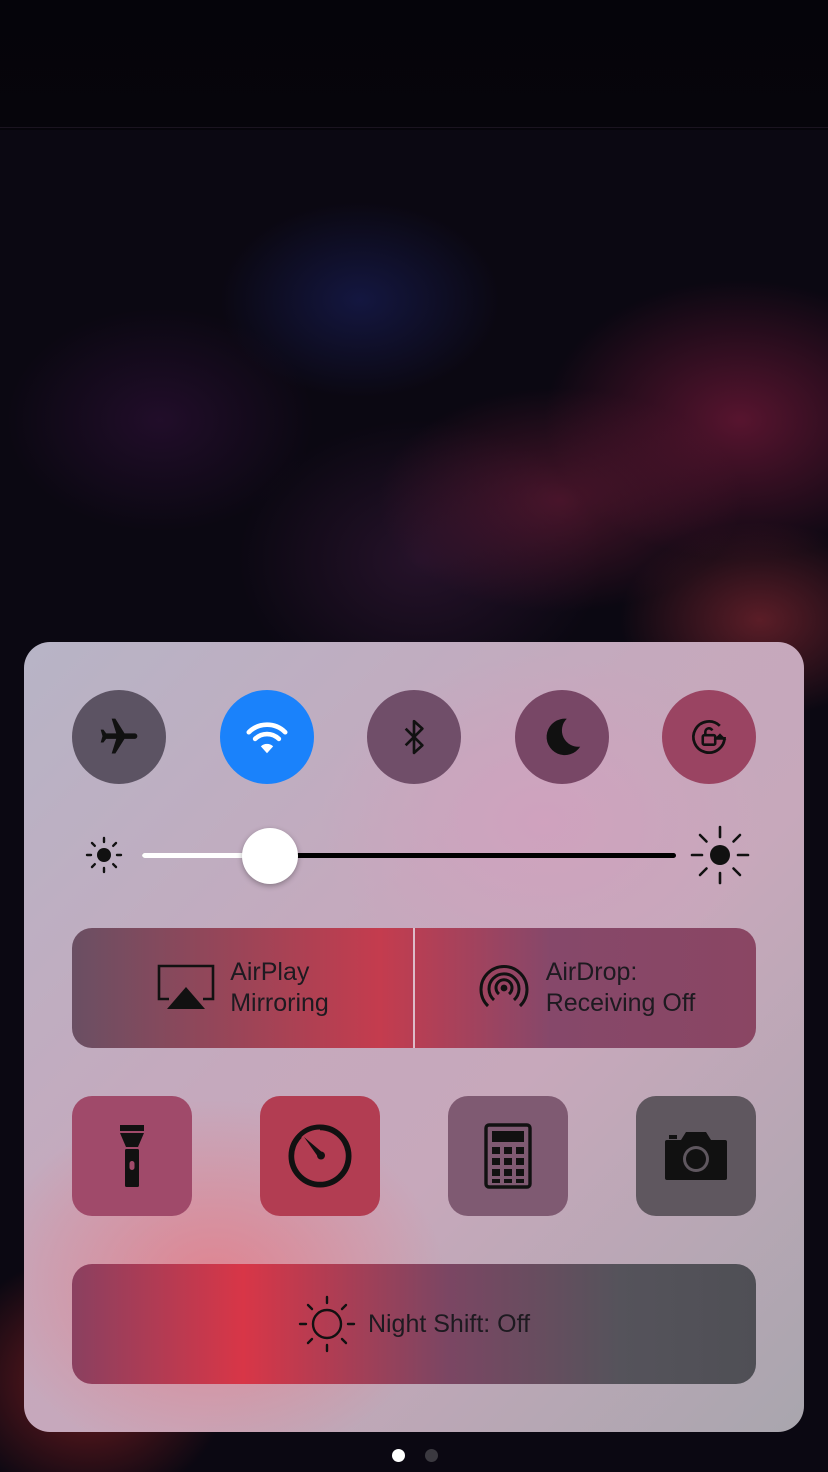 This screenshot has height=1472, width=828. I want to click on moon-icon, so click(563, 737).